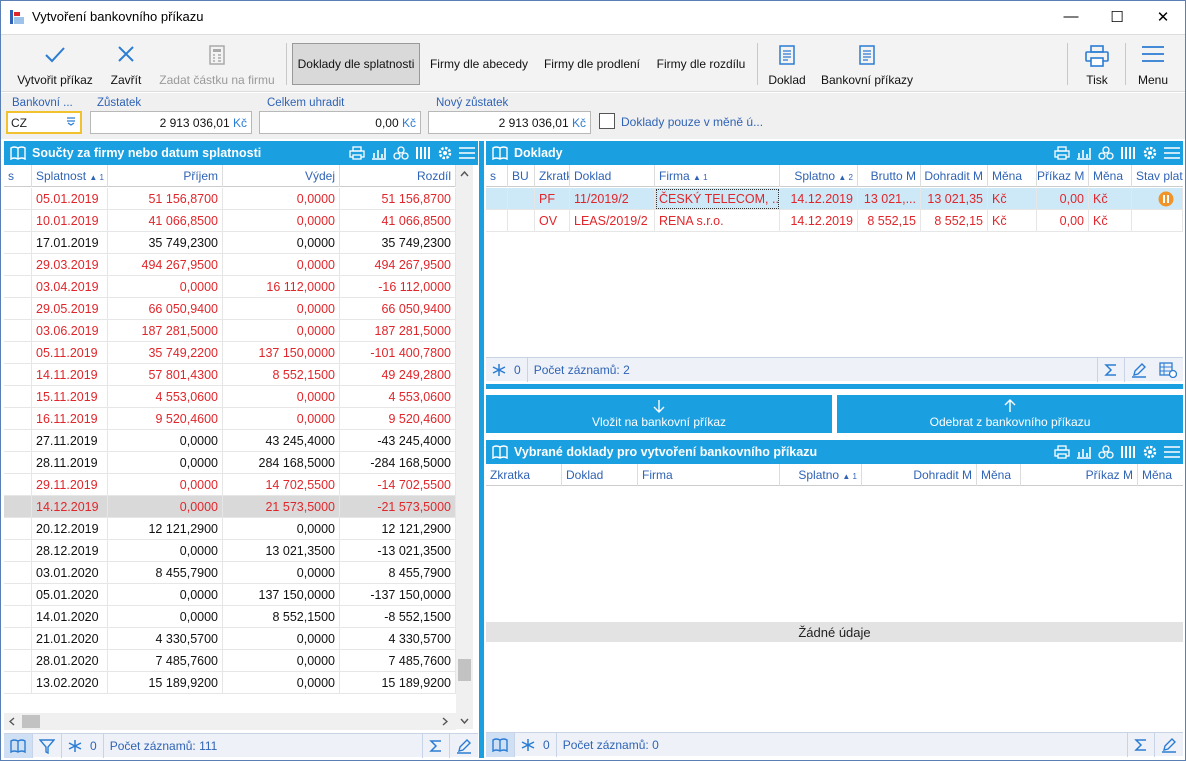 The image size is (1186, 761). I want to click on minimize-button: —, so click(1071, 16).